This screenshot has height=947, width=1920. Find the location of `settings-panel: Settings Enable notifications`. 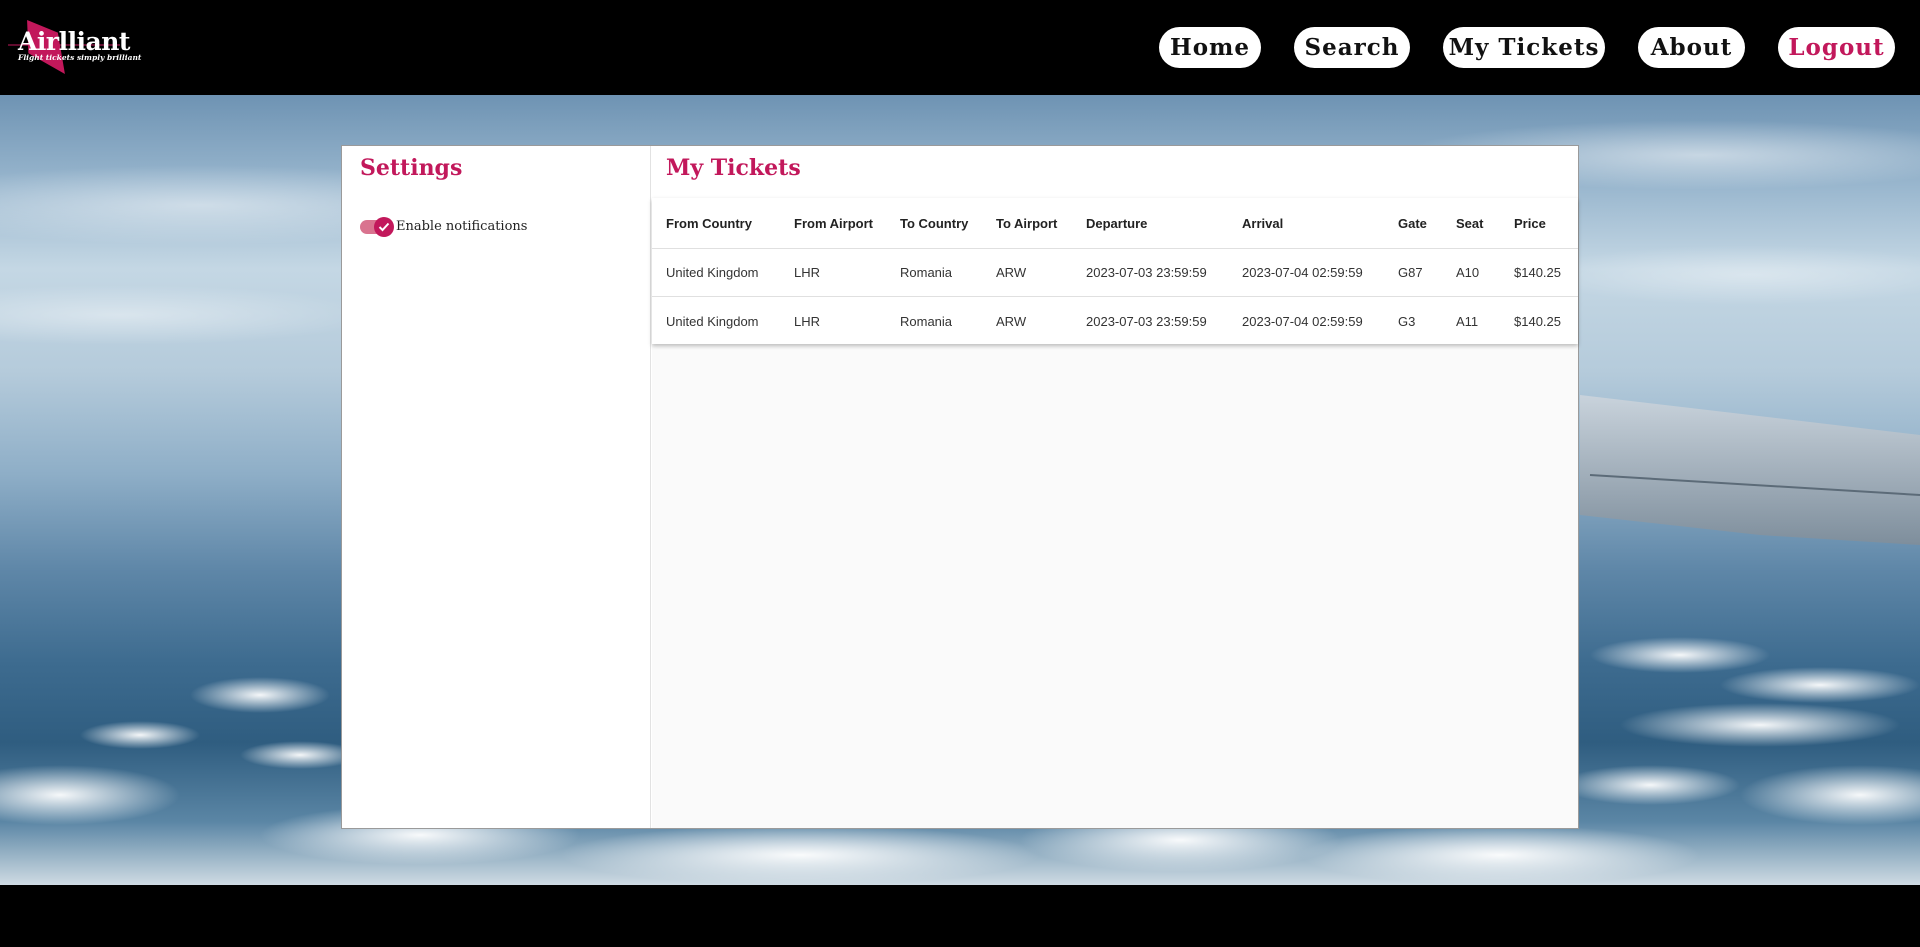

settings-panel: Settings Enable notifications is located at coordinates (496, 487).